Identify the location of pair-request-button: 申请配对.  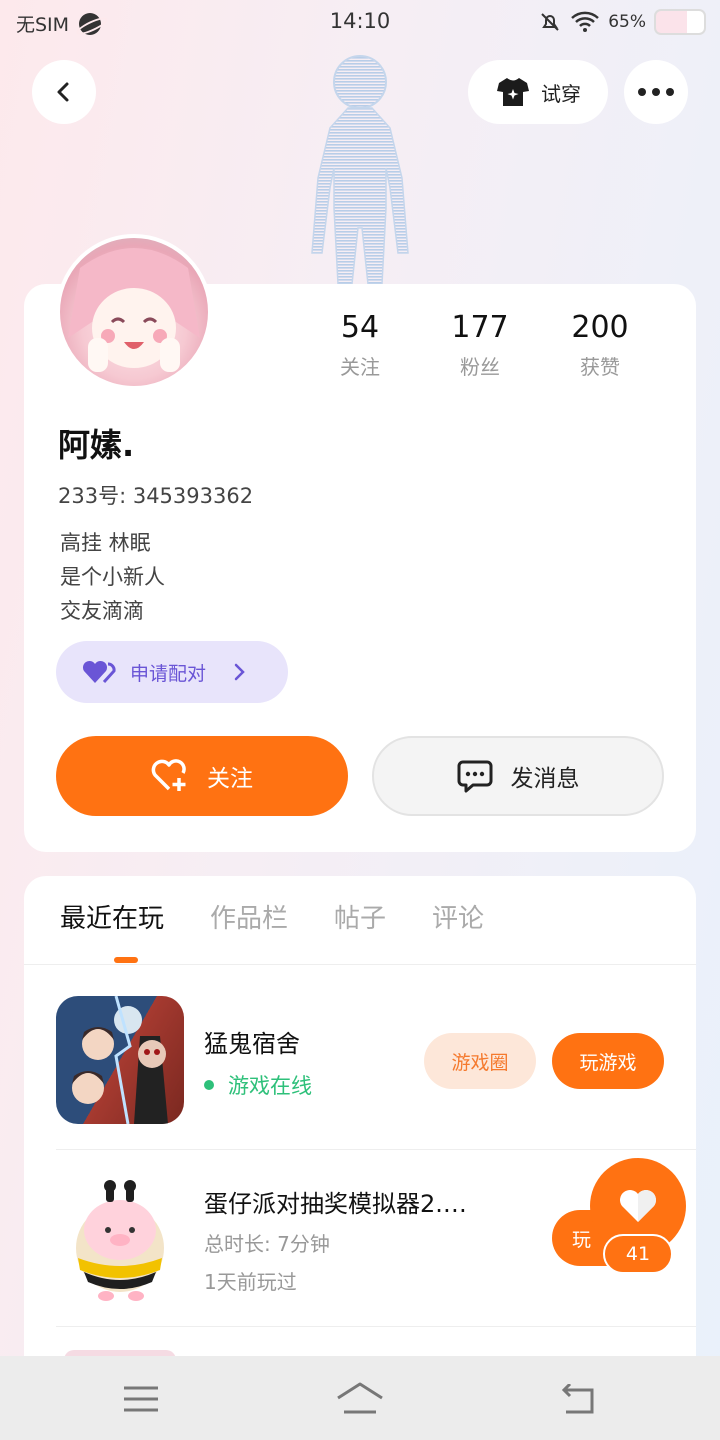
(172, 672).